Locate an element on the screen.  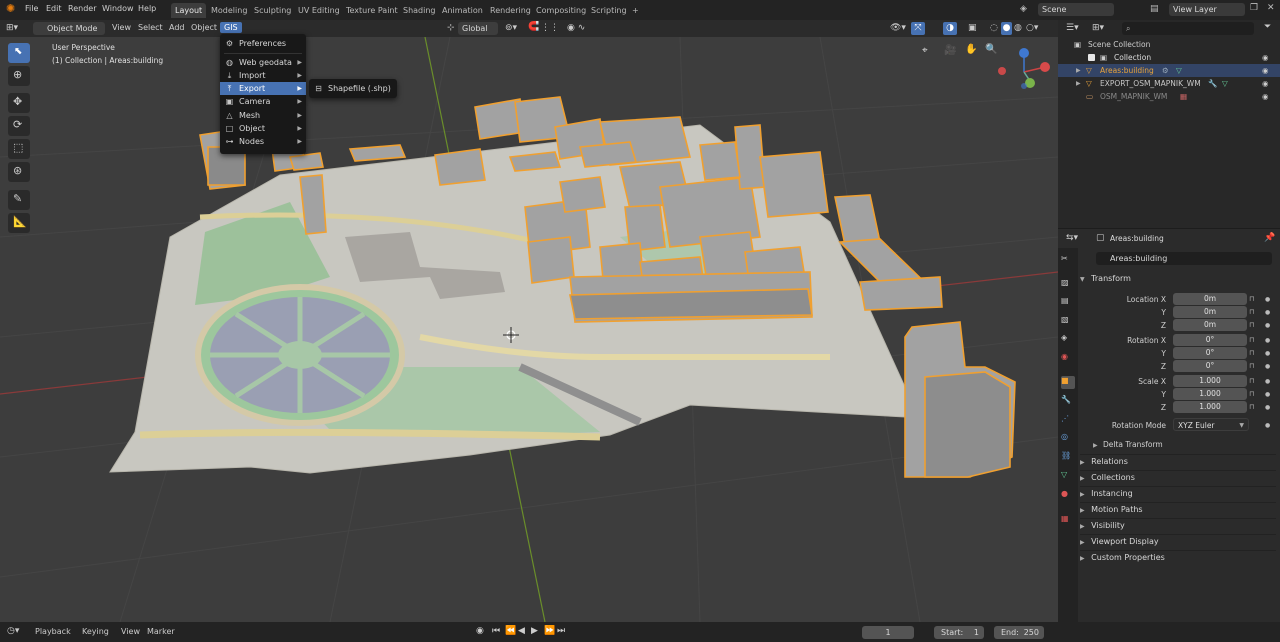
zoom-icon: 🔍 is located at coordinates (991, 49).